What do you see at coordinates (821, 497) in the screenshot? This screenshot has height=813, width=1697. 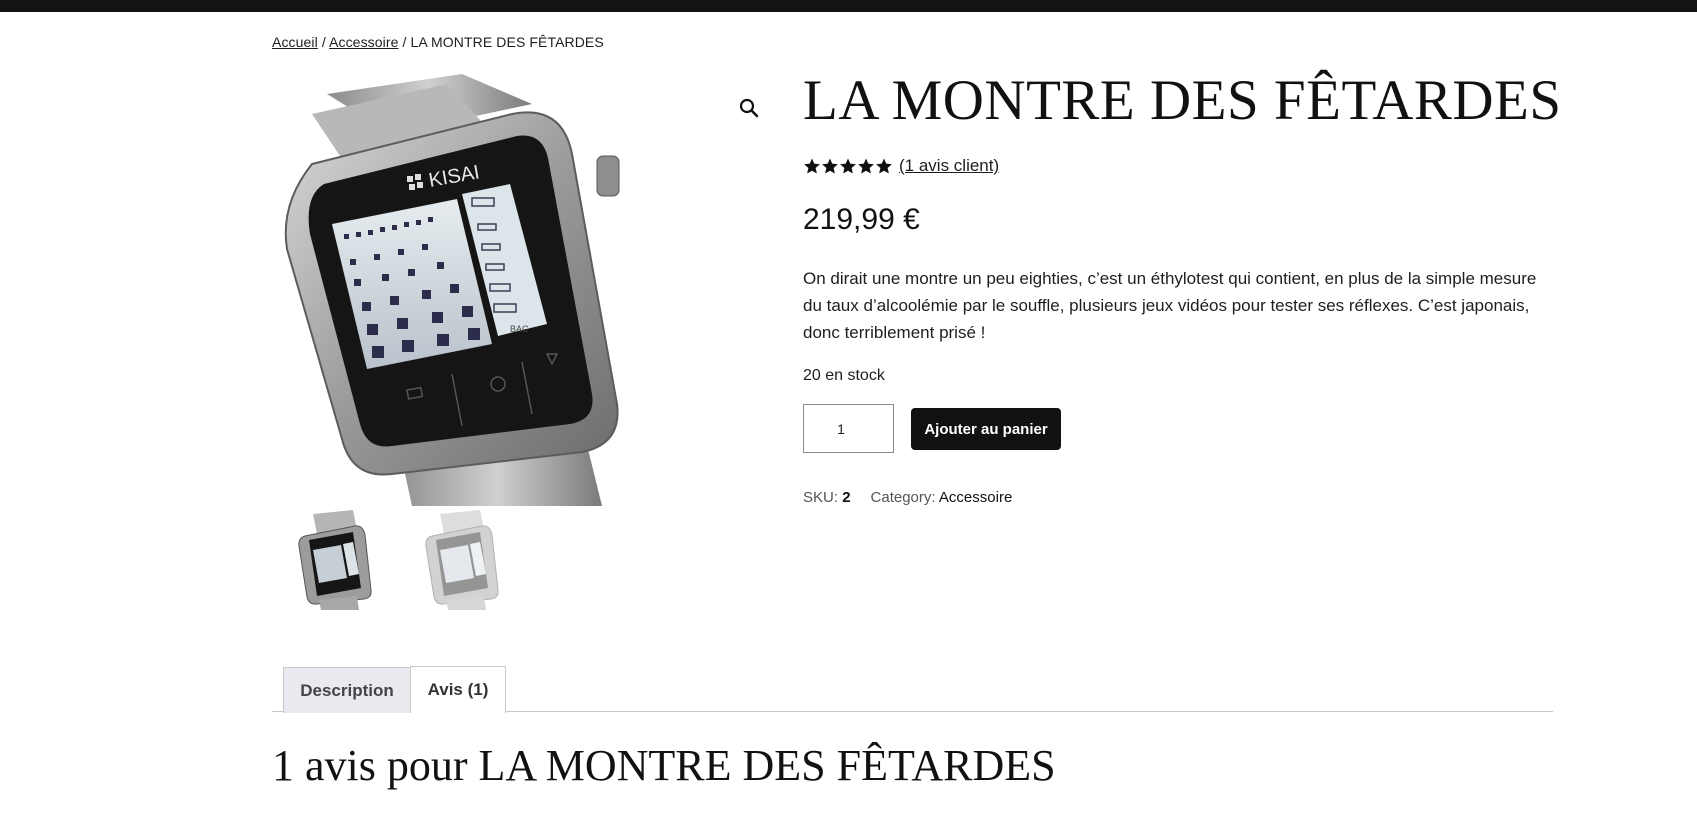 I see `sku-label: SKU:` at bounding box center [821, 497].